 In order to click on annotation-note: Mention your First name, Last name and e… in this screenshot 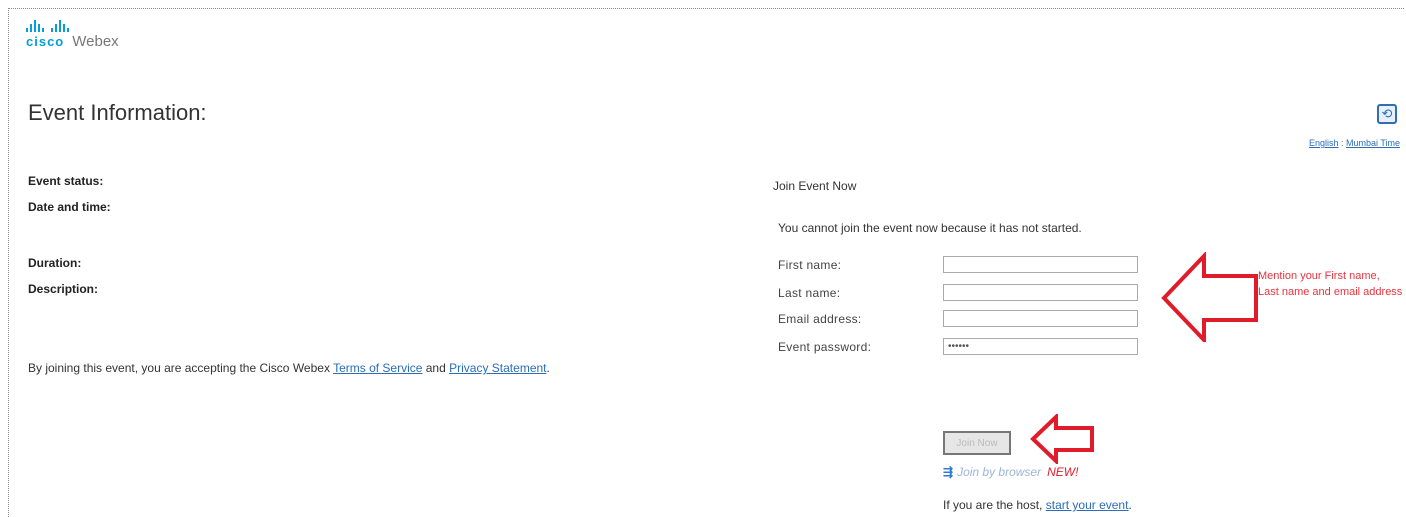, I will do `click(1330, 284)`.